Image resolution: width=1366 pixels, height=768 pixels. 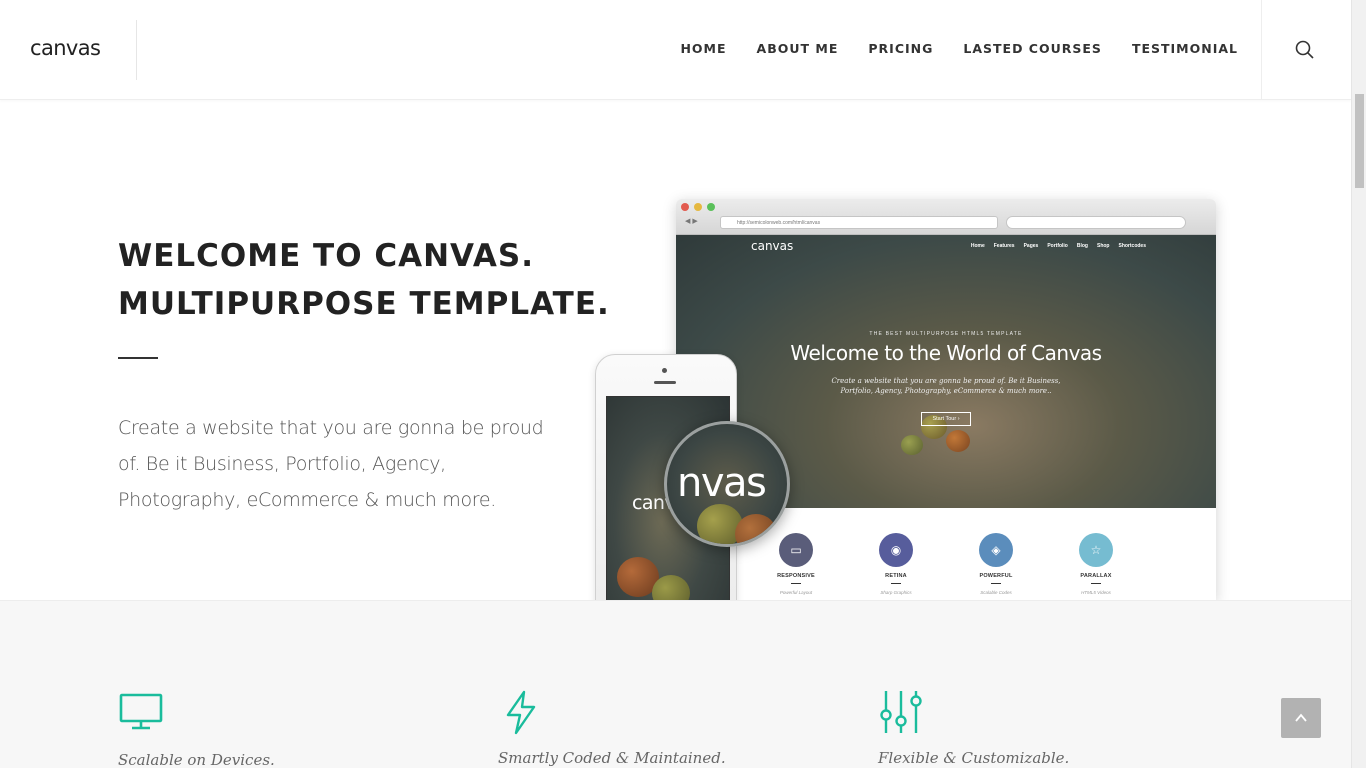 I want to click on mockup-nav-item: Home, so click(x=977, y=246).